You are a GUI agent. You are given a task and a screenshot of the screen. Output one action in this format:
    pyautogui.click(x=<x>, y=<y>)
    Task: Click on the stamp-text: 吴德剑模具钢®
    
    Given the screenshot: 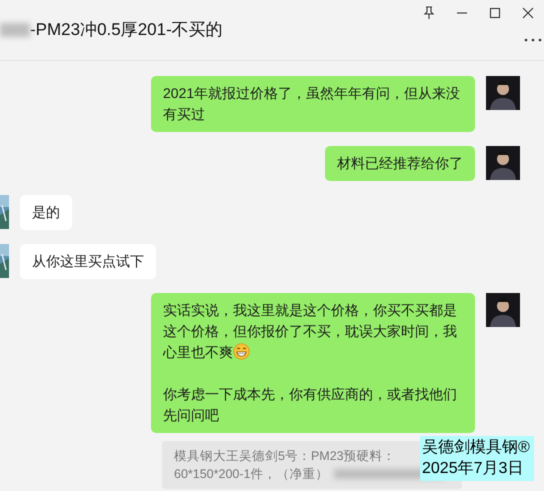 What is the action you would take?
    pyautogui.click(x=476, y=448)
    